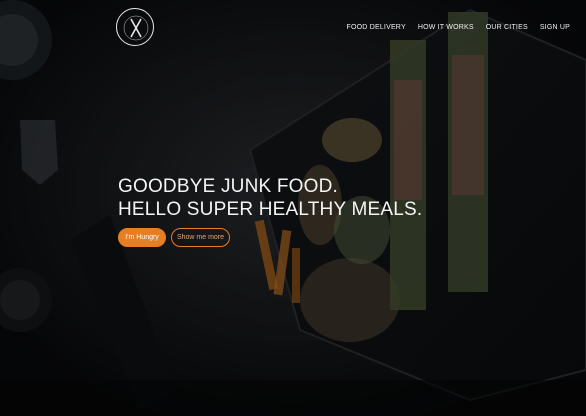 The image size is (586, 416). I want to click on nav-how-it-works: HOW IT WORKS, so click(446, 27).